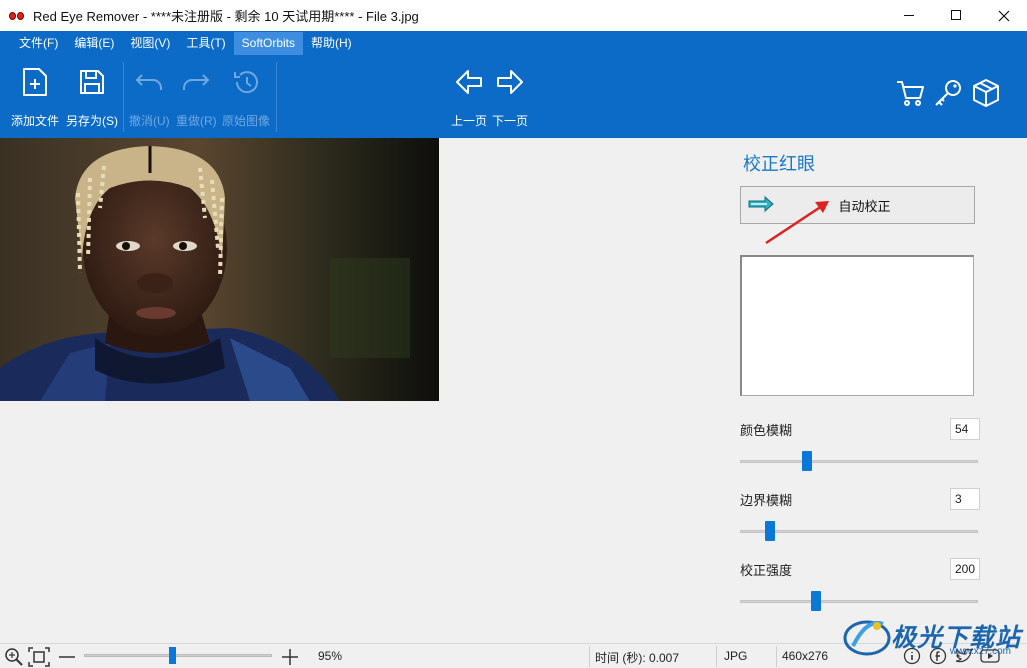  What do you see at coordinates (469, 82) in the screenshot?
I see `arrow-left-icon` at bounding box center [469, 82].